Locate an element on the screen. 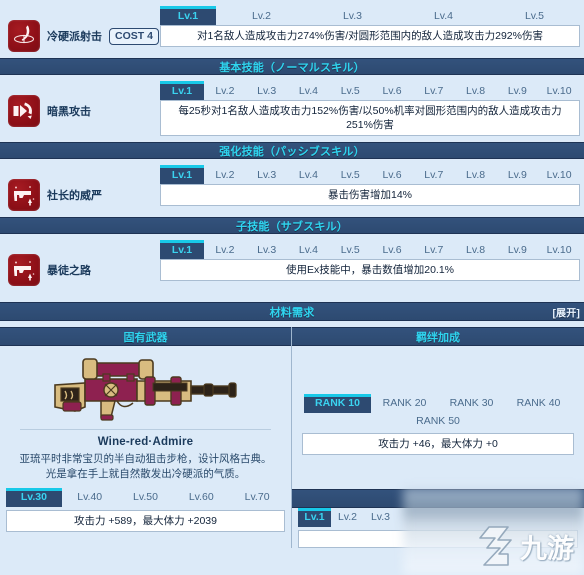 This screenshot has width=584, height=575. level-tab-normal-5: Lv.5 is located at coordinates (350, 91).